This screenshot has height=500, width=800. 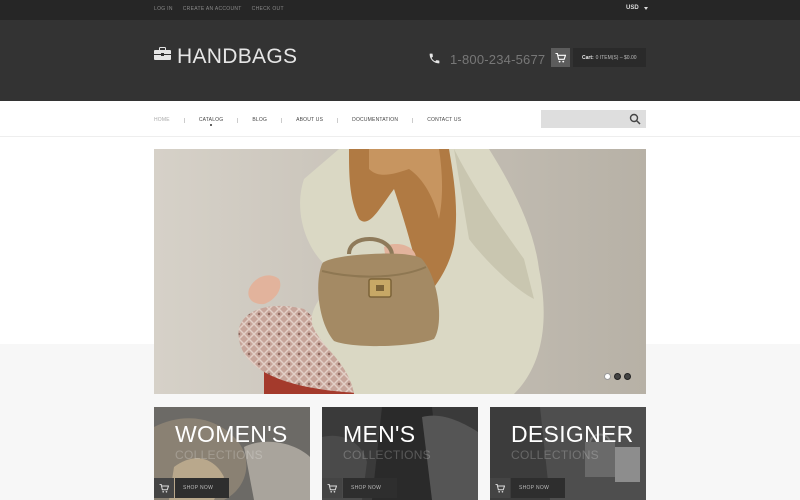 I want to click on slider-pagination, so click(x=617, y=376).